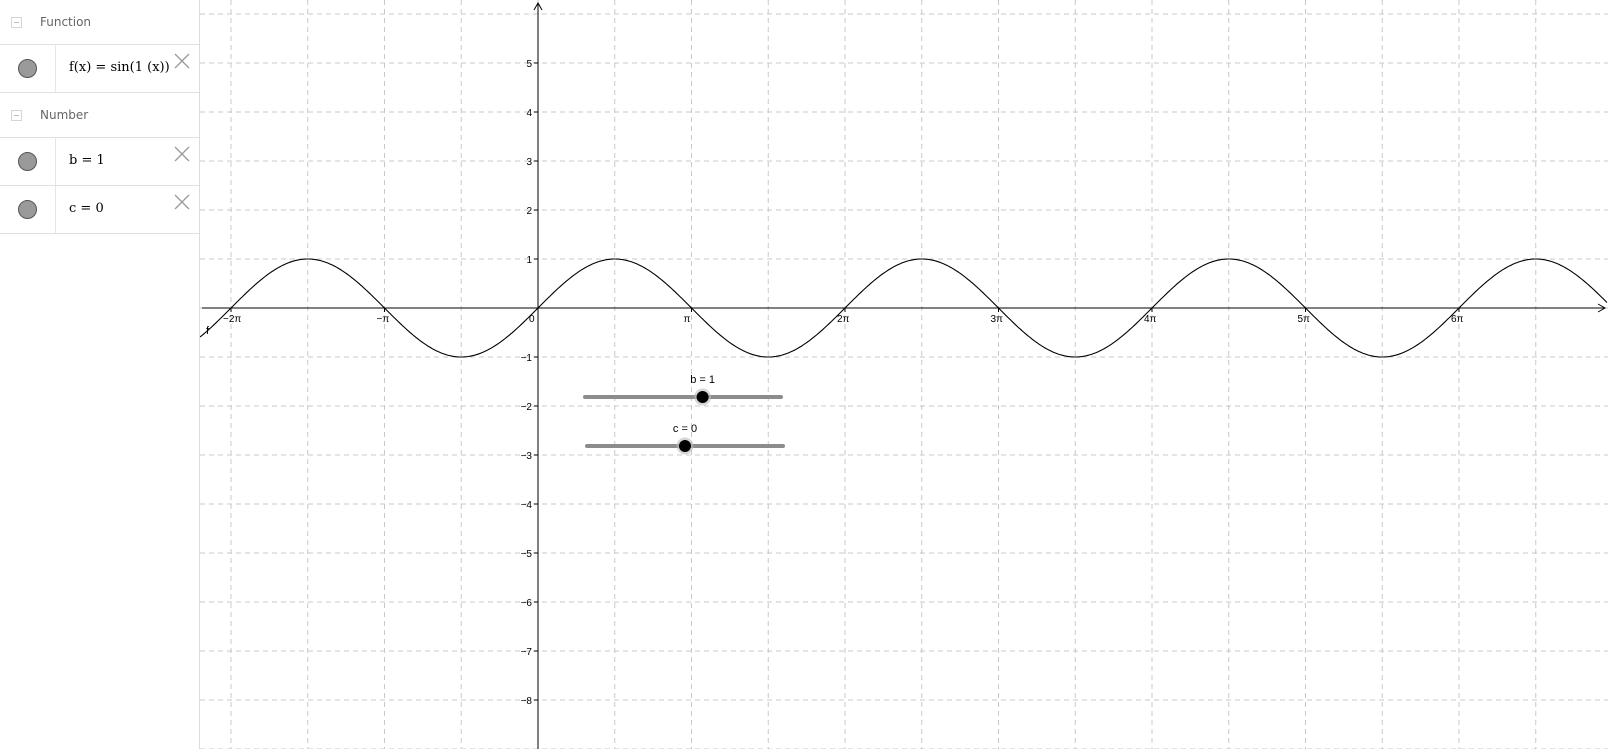 The image size is (1608, 749). I want to click on x-tick-label: 6π, so click(1457, 319).